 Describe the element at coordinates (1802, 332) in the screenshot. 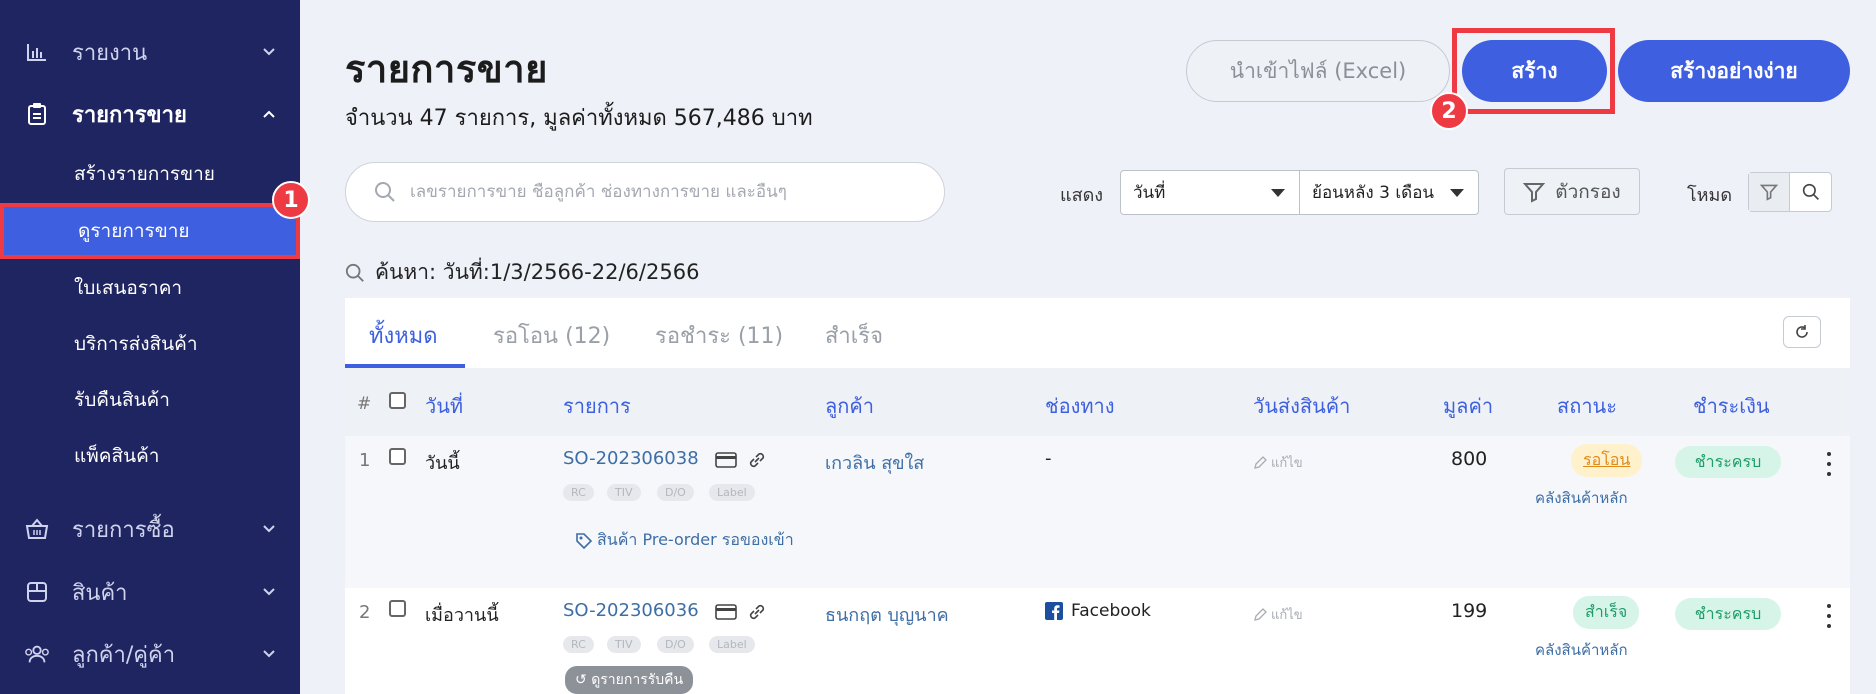

I see `refresh-button` at that location.